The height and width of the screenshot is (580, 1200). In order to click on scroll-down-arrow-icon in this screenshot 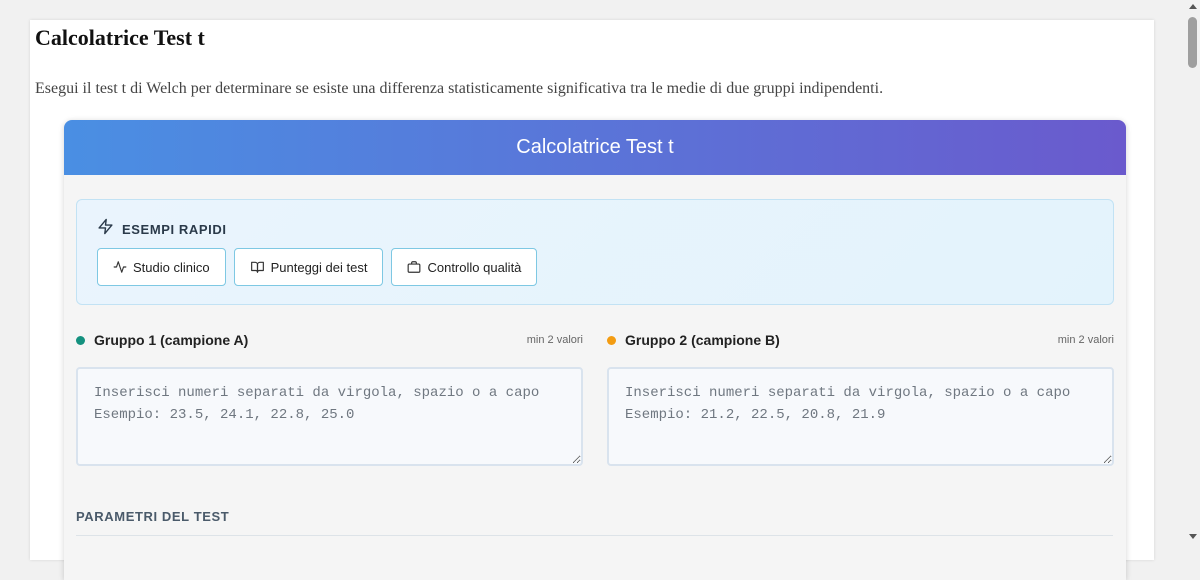, I will do `click(1193, 536)`.